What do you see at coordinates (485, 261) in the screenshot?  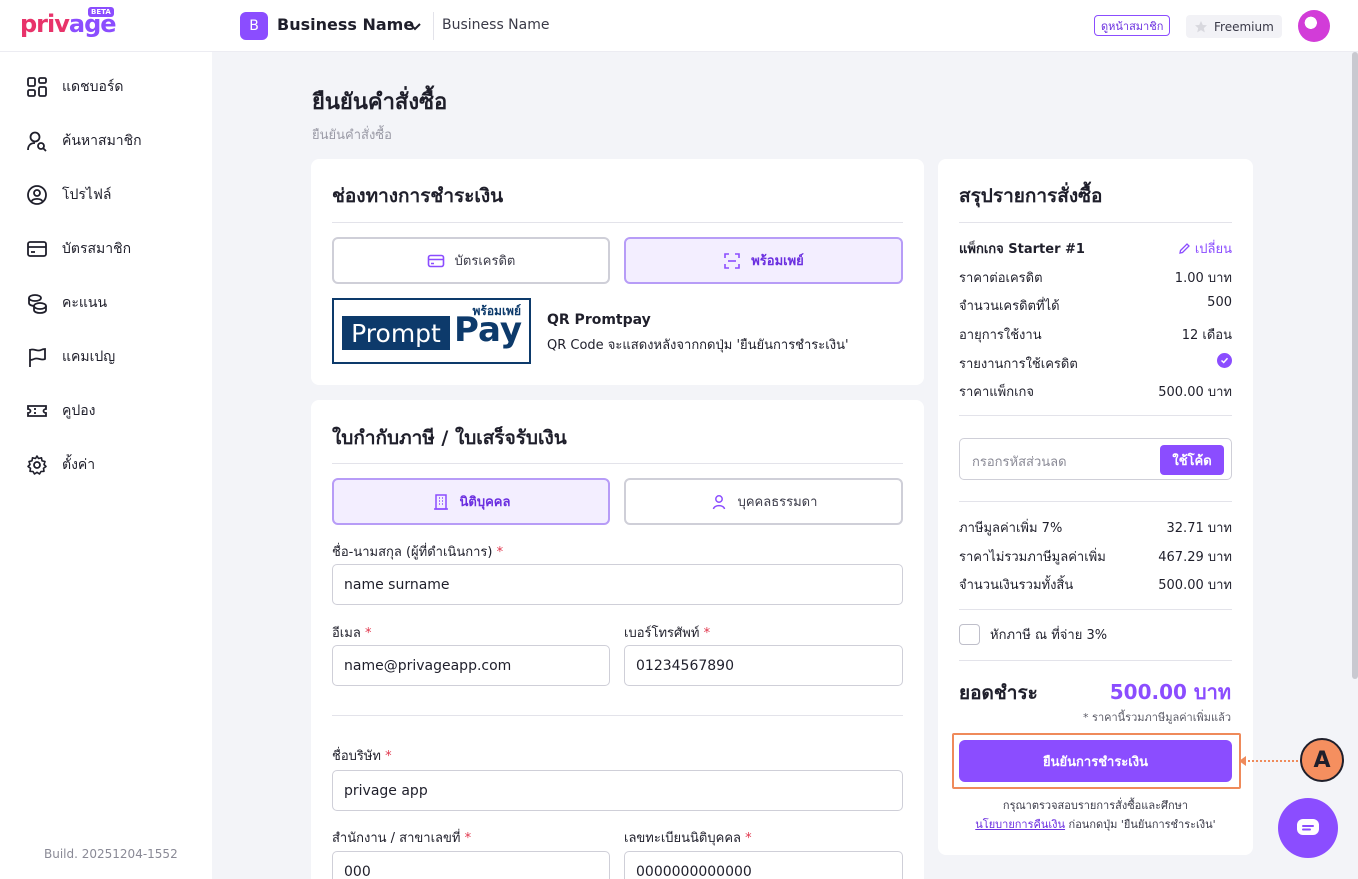 I see `option-label: บัตรเครดิต` at bounding box center [485, 261].